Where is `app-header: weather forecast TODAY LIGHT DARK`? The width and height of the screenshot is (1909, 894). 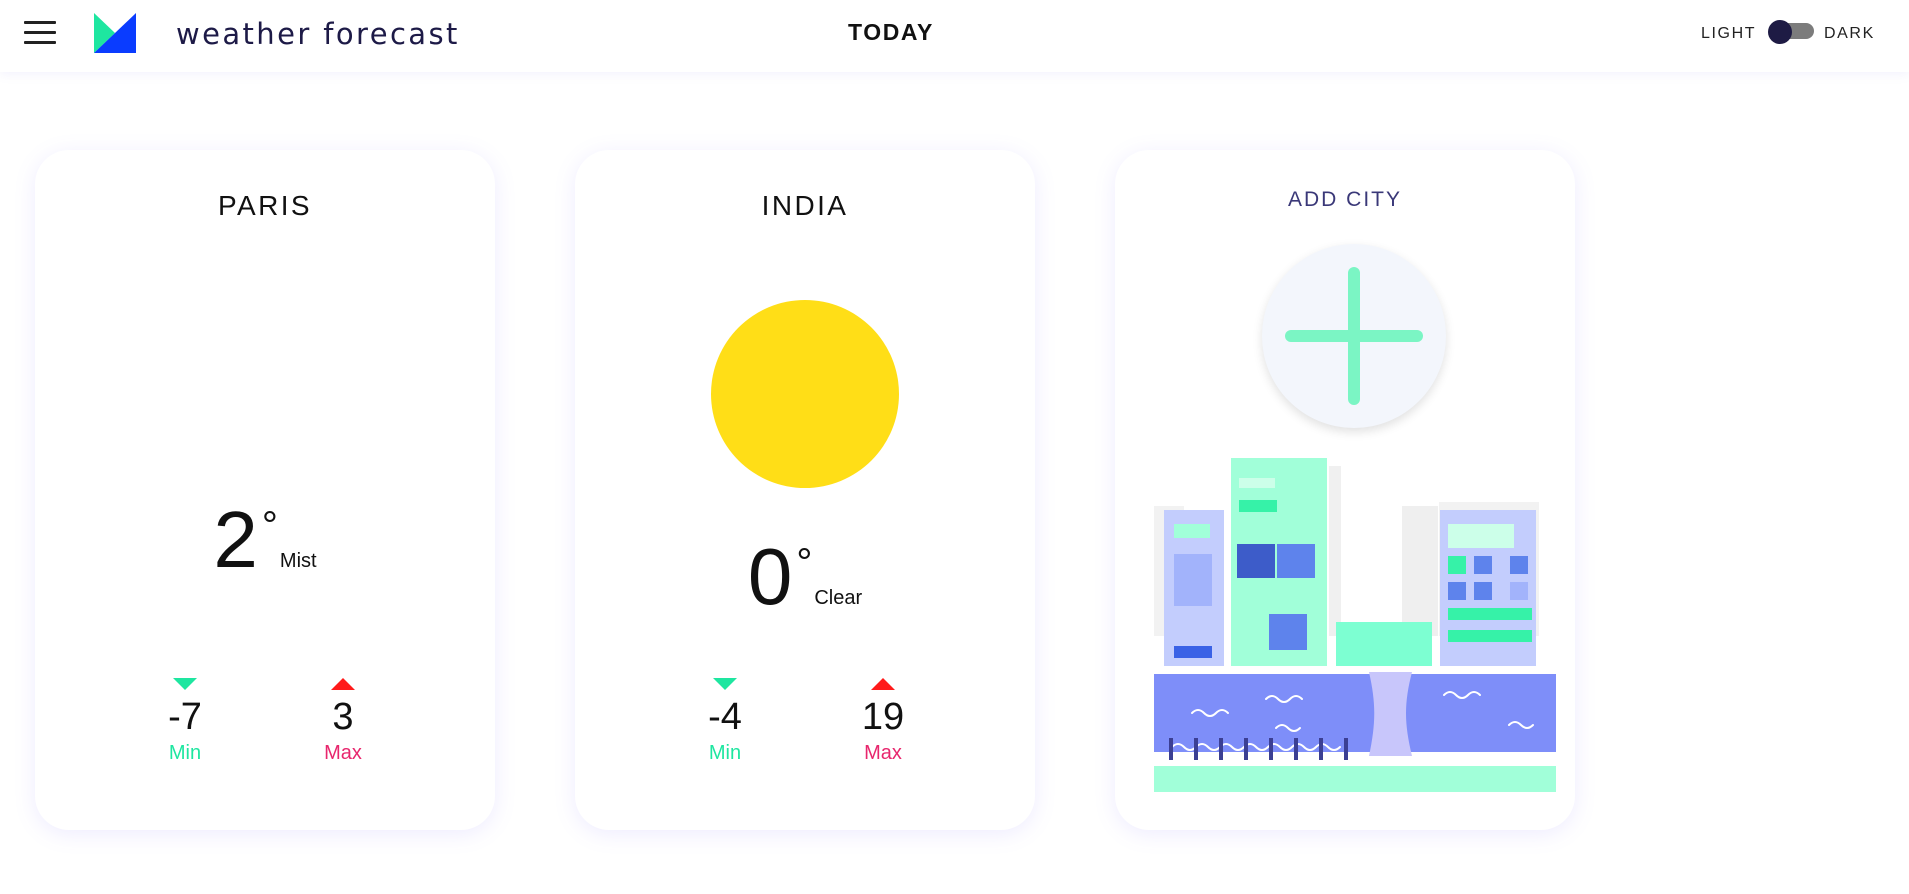
app-header: weather forecast TODAY LIGHT DARK is located at coordinates (954, 36).